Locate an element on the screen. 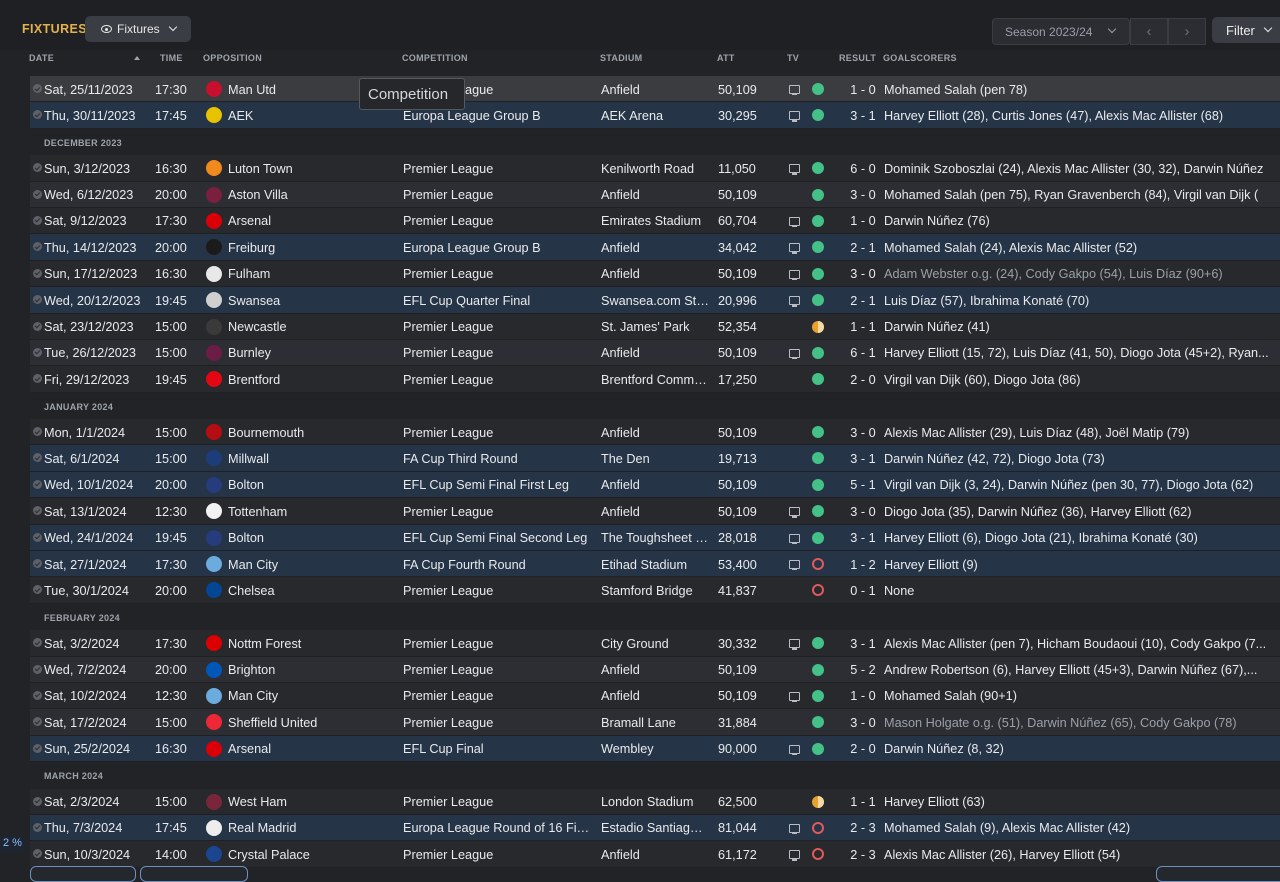 The height and width of the screenshot is (882, 1280). goalscorers-cell: Virgil van Dijk (60), Diogo Jota (86) is located at coordinates (1079, 380).